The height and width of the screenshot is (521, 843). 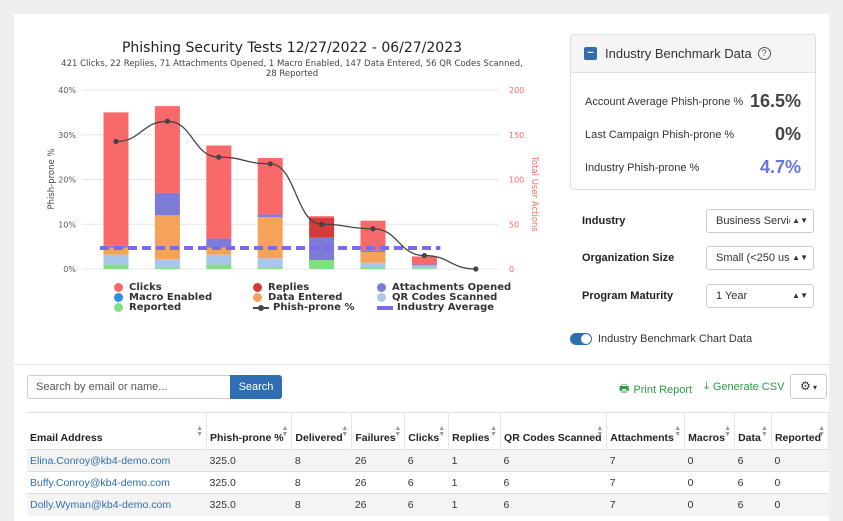 What do you see at coordinates (475, 431) in the screenshot?
I see `column-header: Replies ▲ ▼` at bounding box center [475, 431].